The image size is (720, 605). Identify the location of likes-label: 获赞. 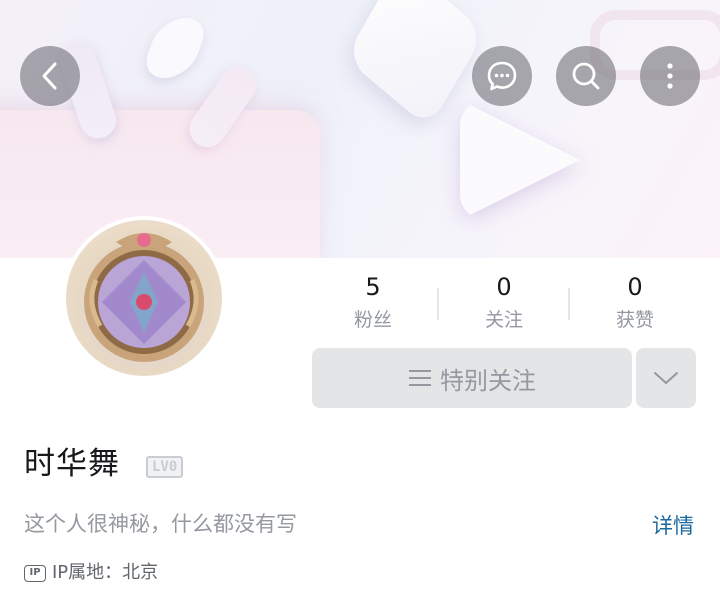
(634, 320).